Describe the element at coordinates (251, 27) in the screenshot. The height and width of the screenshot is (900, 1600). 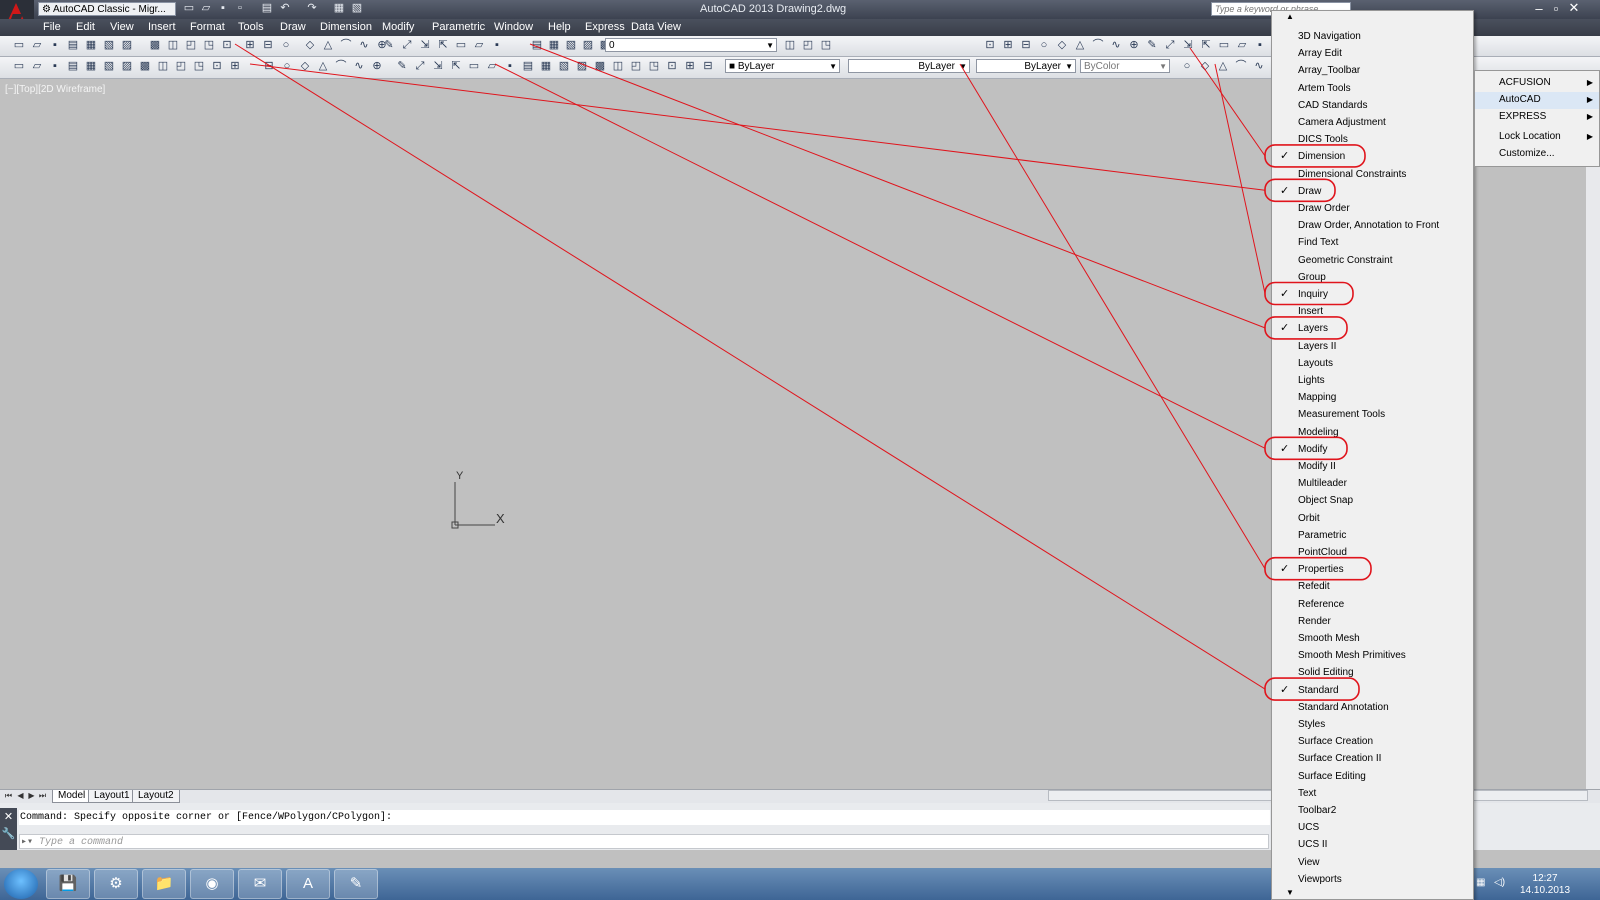
I see `menu-tools: Tools` at that location.